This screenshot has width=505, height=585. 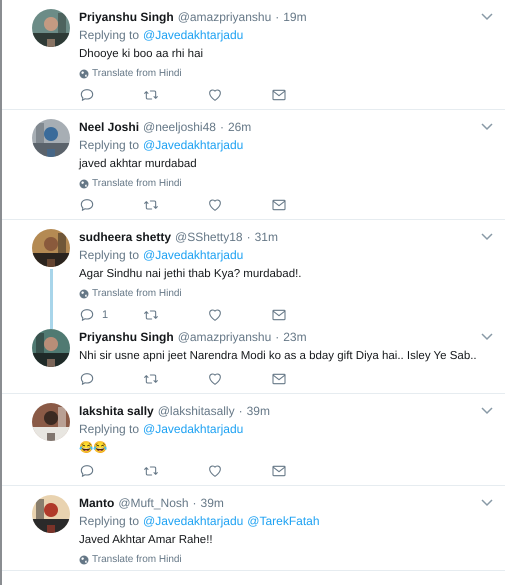 I want to click on timestamp: 26m, so click(x=240, y=127).